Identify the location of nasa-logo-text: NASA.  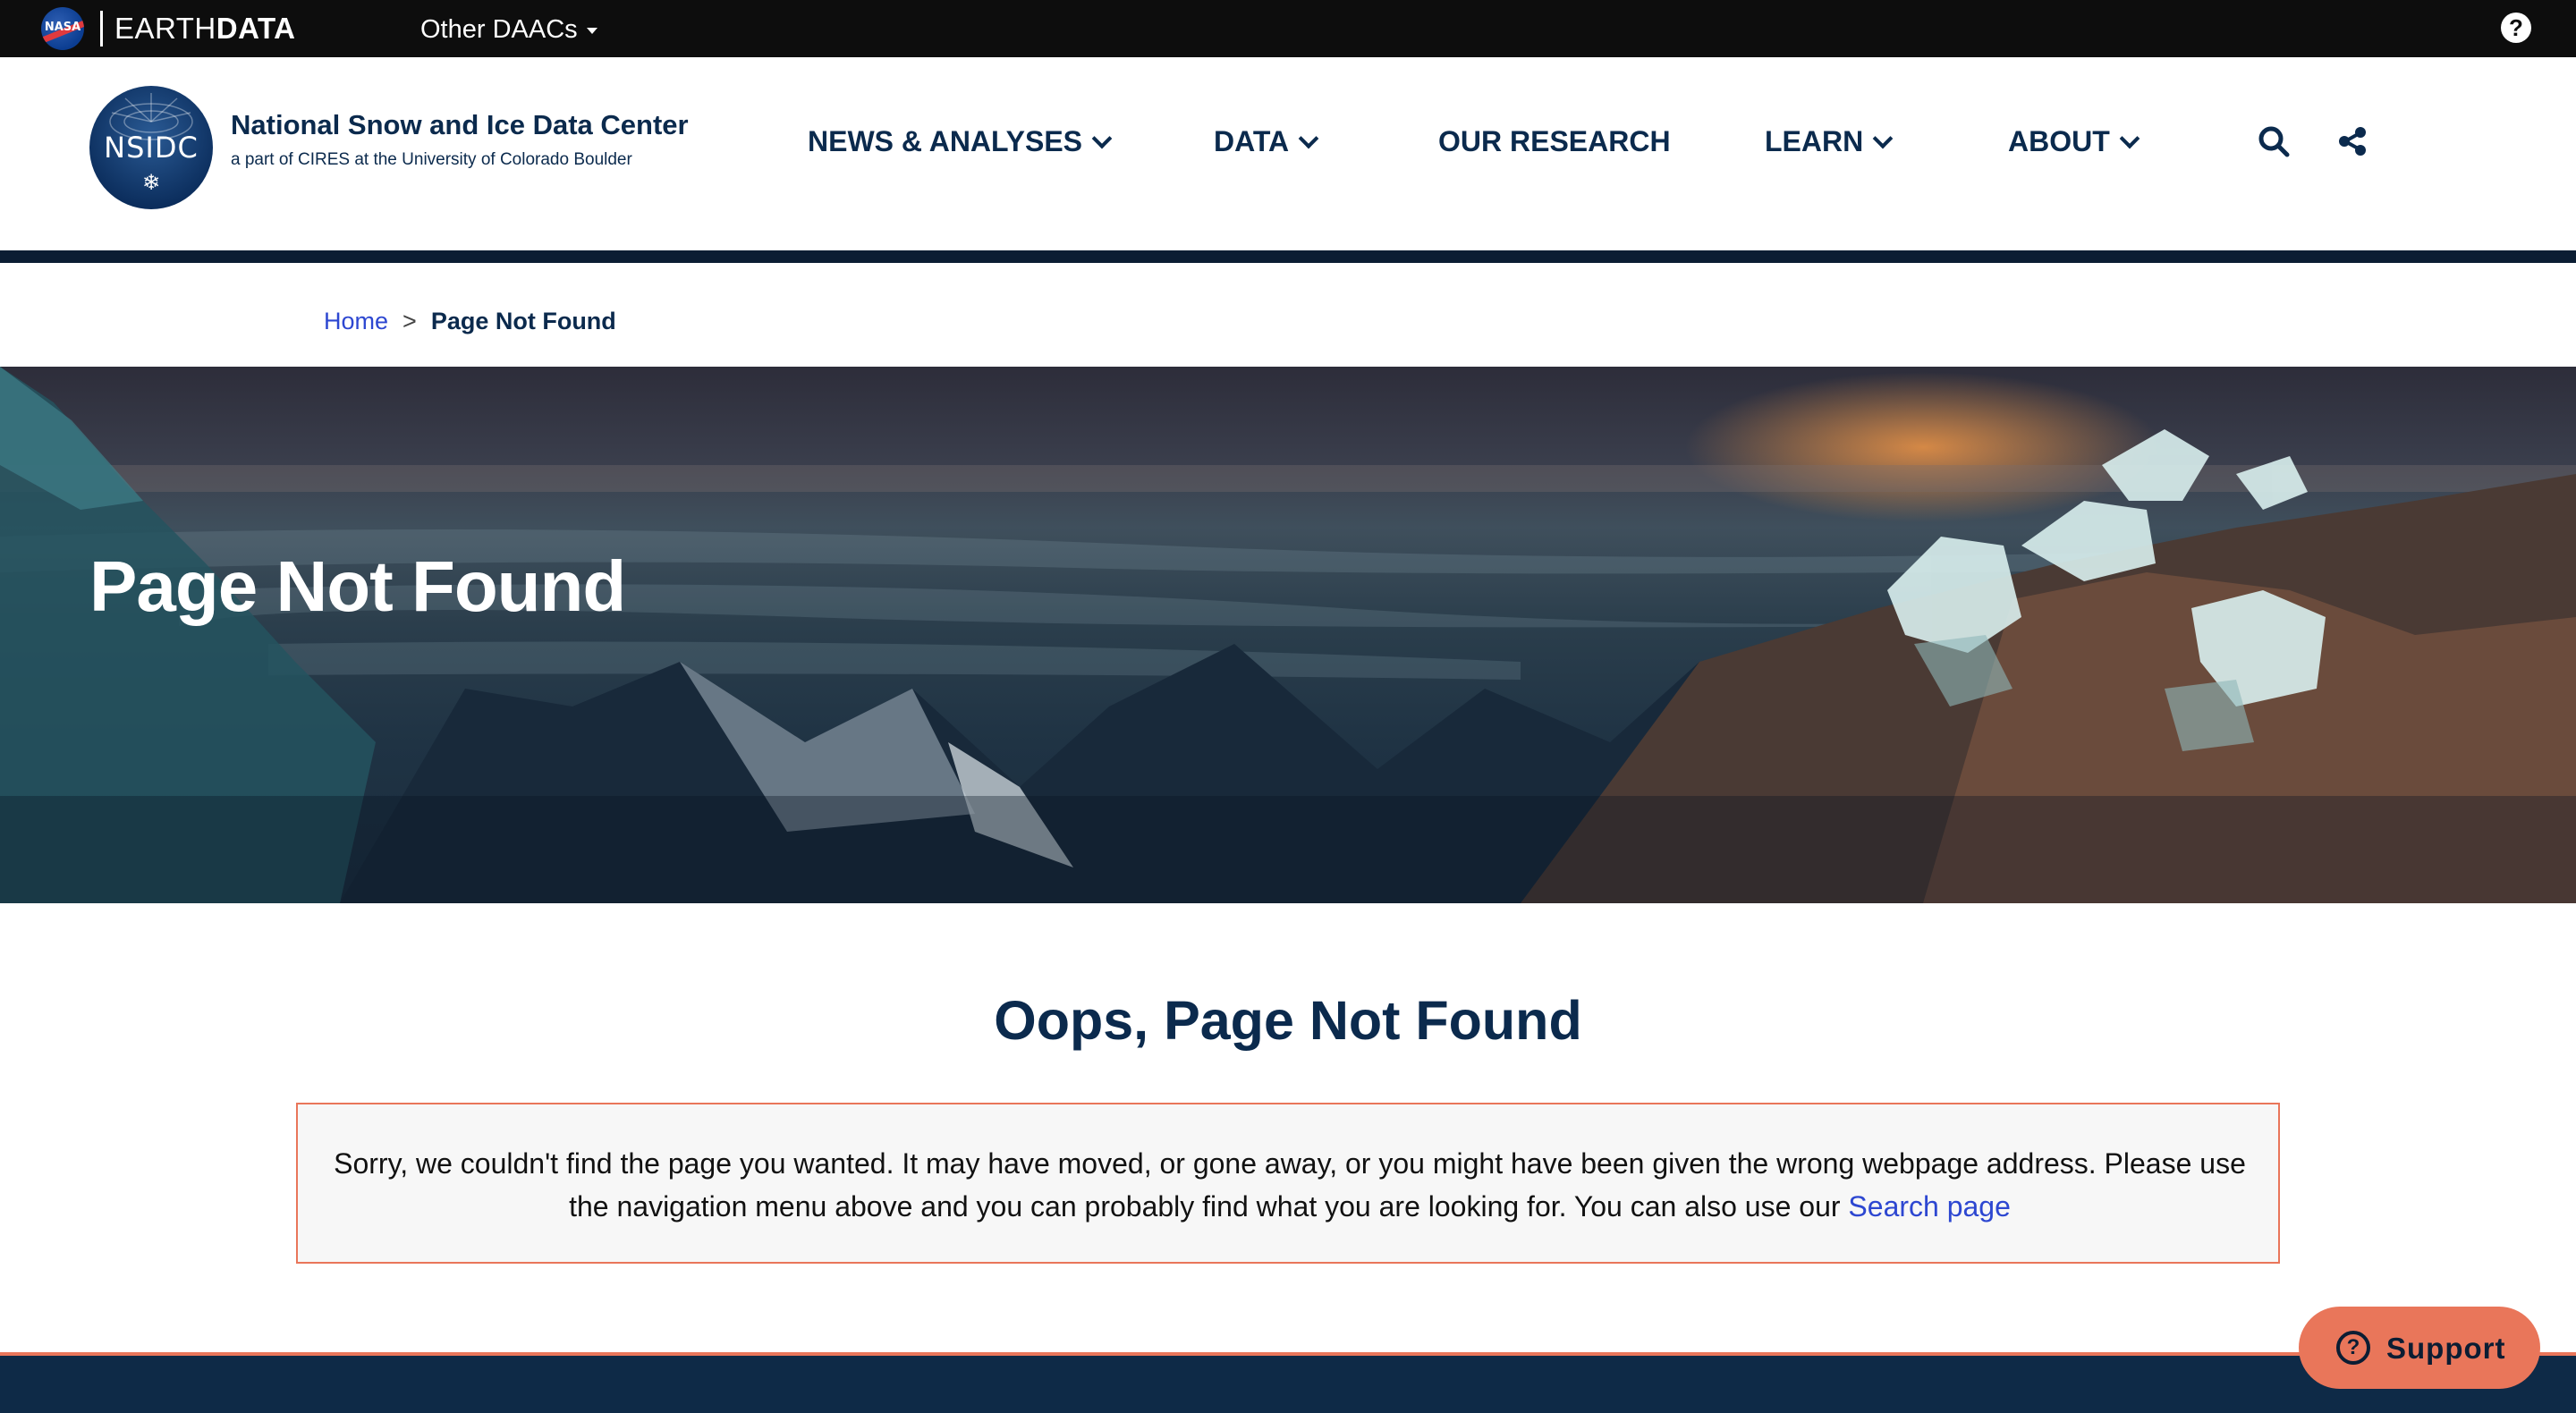
(62, 27).